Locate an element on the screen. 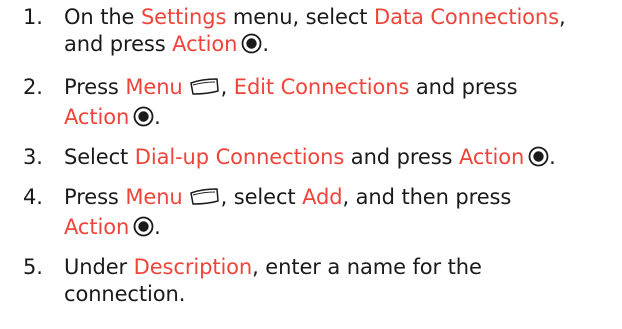 Image resolution: width=622 pixels, height=329 pixels. step-number: 4. is located at coordinates (33, 197).